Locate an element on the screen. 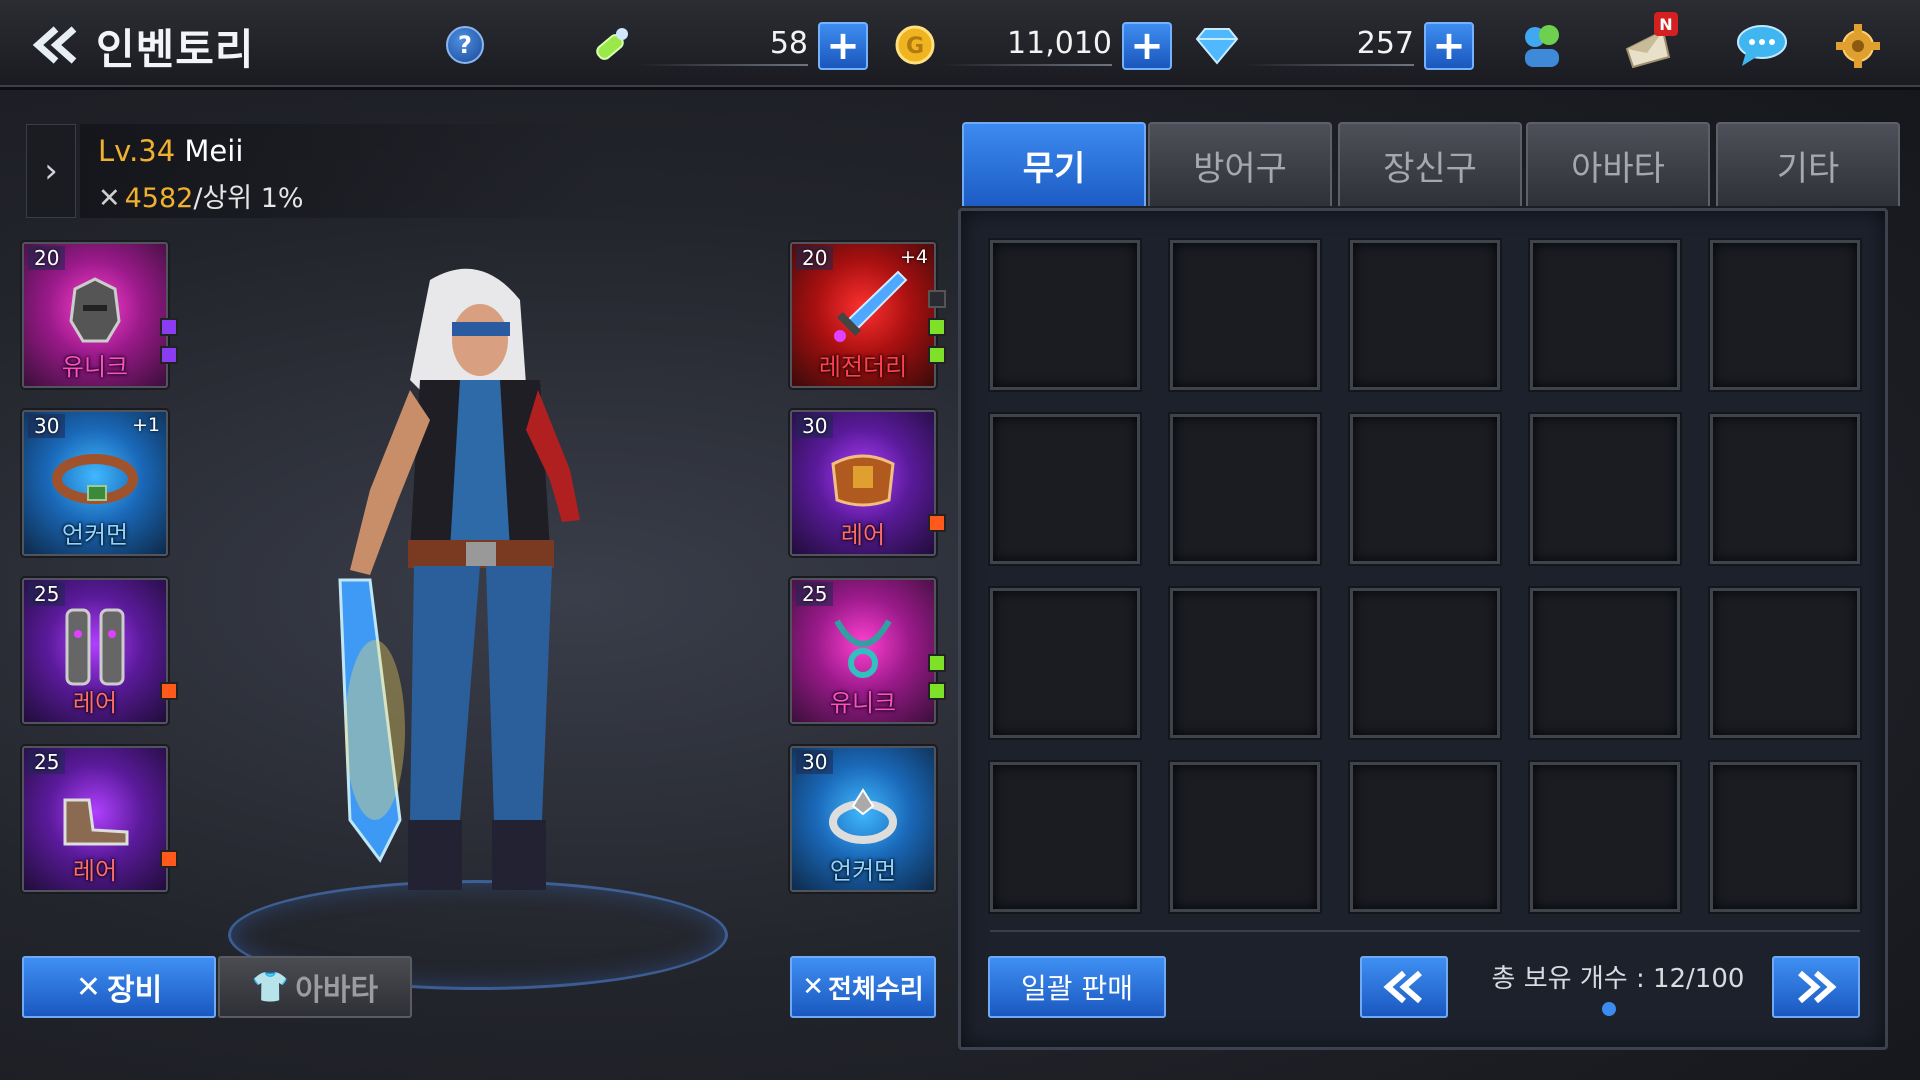 This screenshot has height=1080, width=1920. double-chevron-right-icon is located at coordinates (1817, 987).